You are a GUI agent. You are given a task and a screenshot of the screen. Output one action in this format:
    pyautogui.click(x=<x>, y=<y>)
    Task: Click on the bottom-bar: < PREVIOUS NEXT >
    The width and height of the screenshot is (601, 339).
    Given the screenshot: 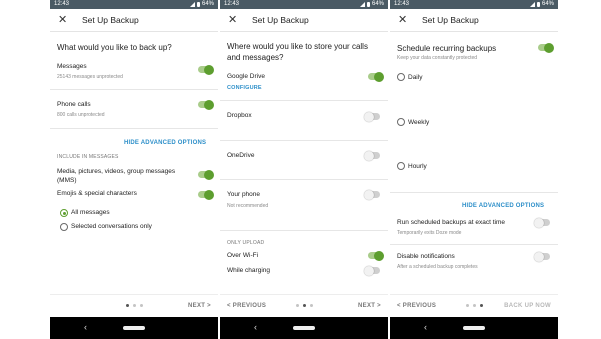 What is the action you would take?
    pyautogui.click(x=304, y=305)
    